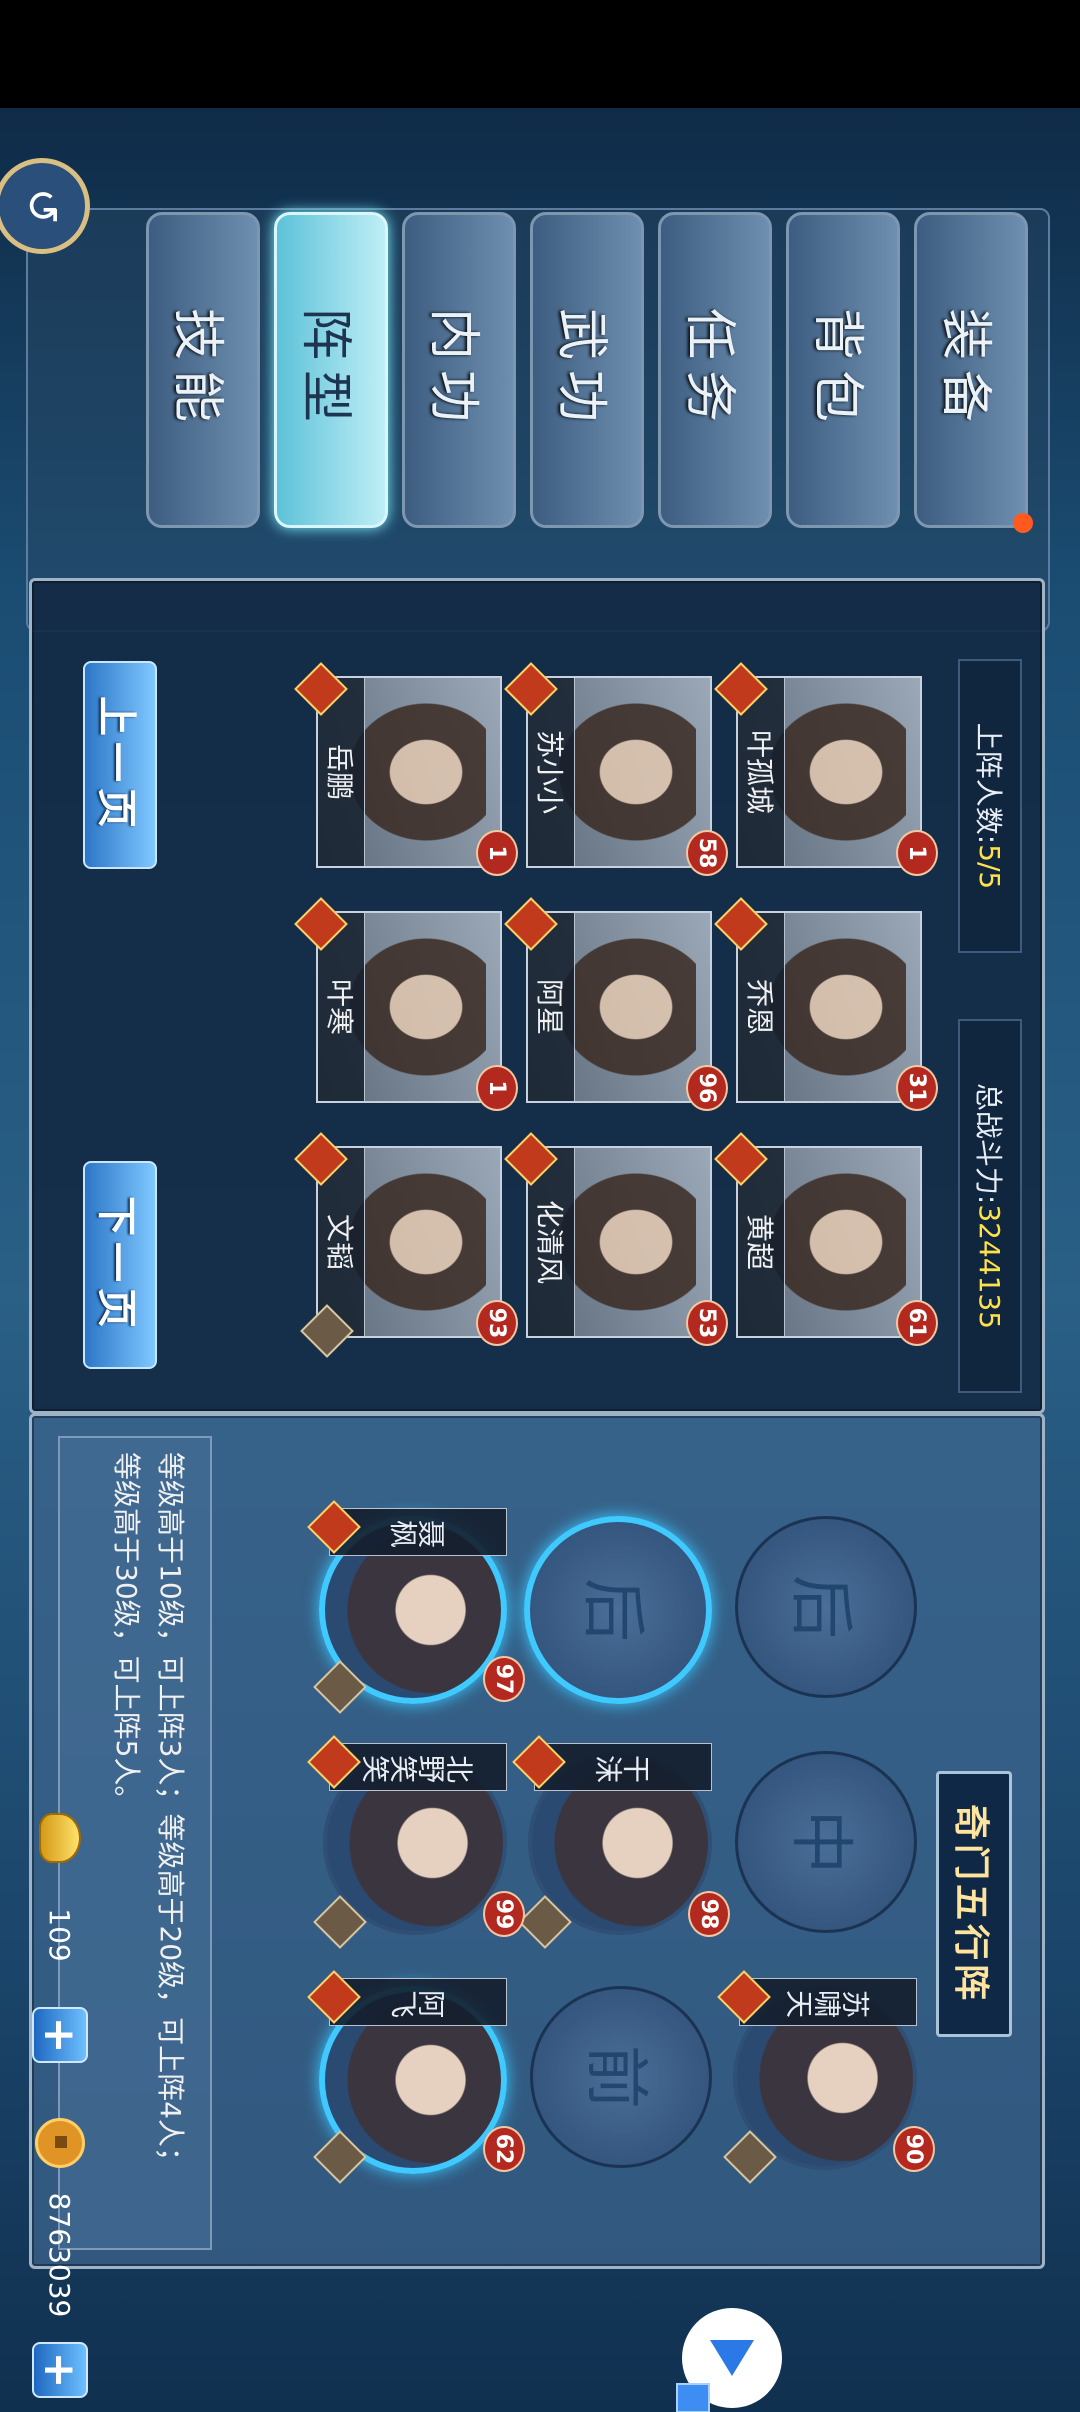 The height and width of the screenshot is (2412, 1080). I want to click on tab-bag: 背包, so click(843, 370).